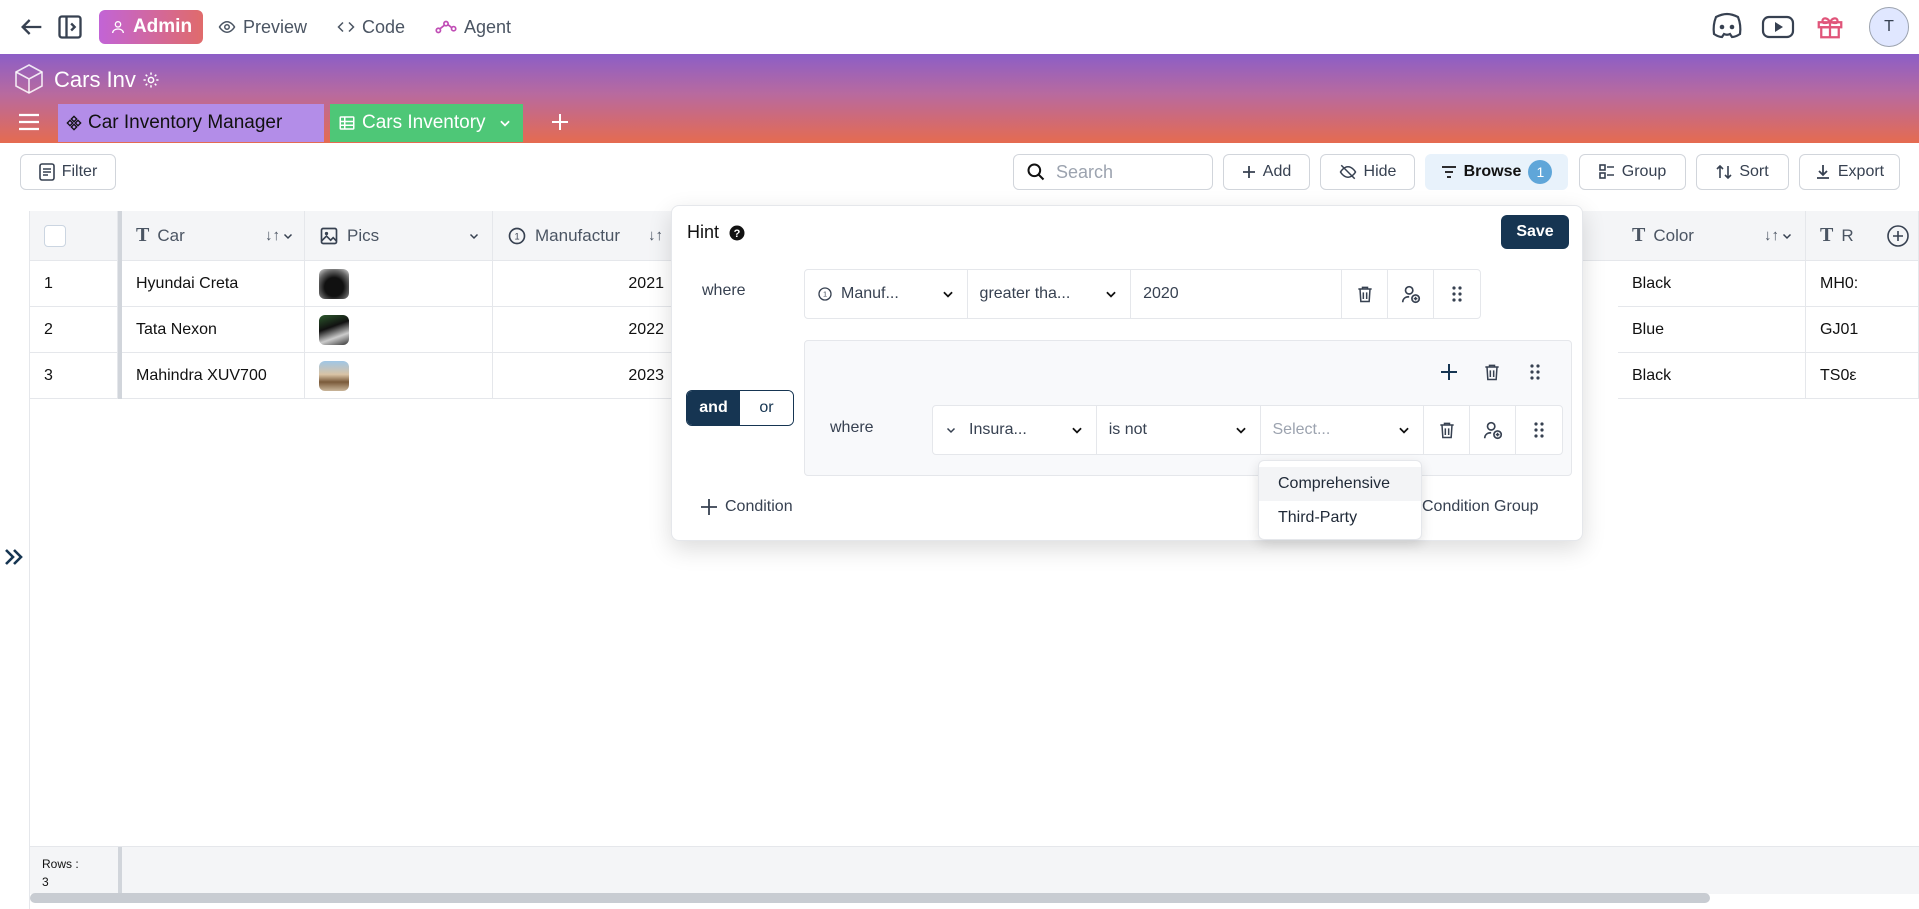 This screenshot has width=1919, height=909. I want to click on discord-icon, so click(1727, 25).